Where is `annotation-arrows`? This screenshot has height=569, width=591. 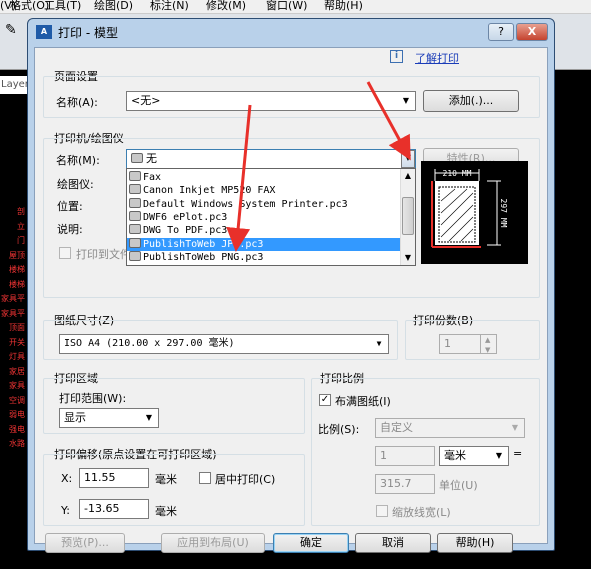 annotation-arrows is located at coordinates (318, 166).